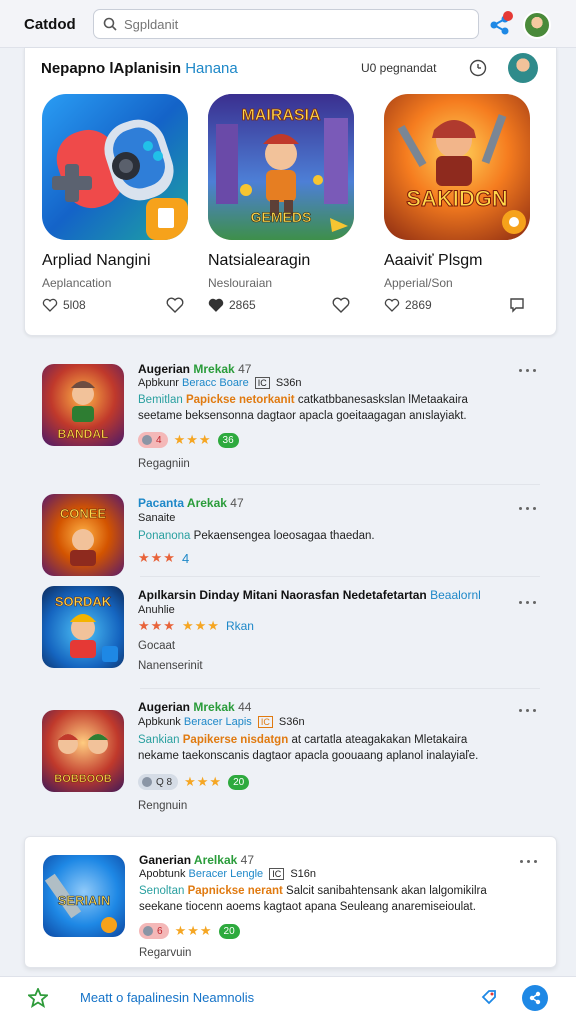 This screenshot has width=576, height=1024. What do you see at coordinates (247, 874) in the screenshot?
I see `meta-c: Lengle` at bounding box center [247, 874].